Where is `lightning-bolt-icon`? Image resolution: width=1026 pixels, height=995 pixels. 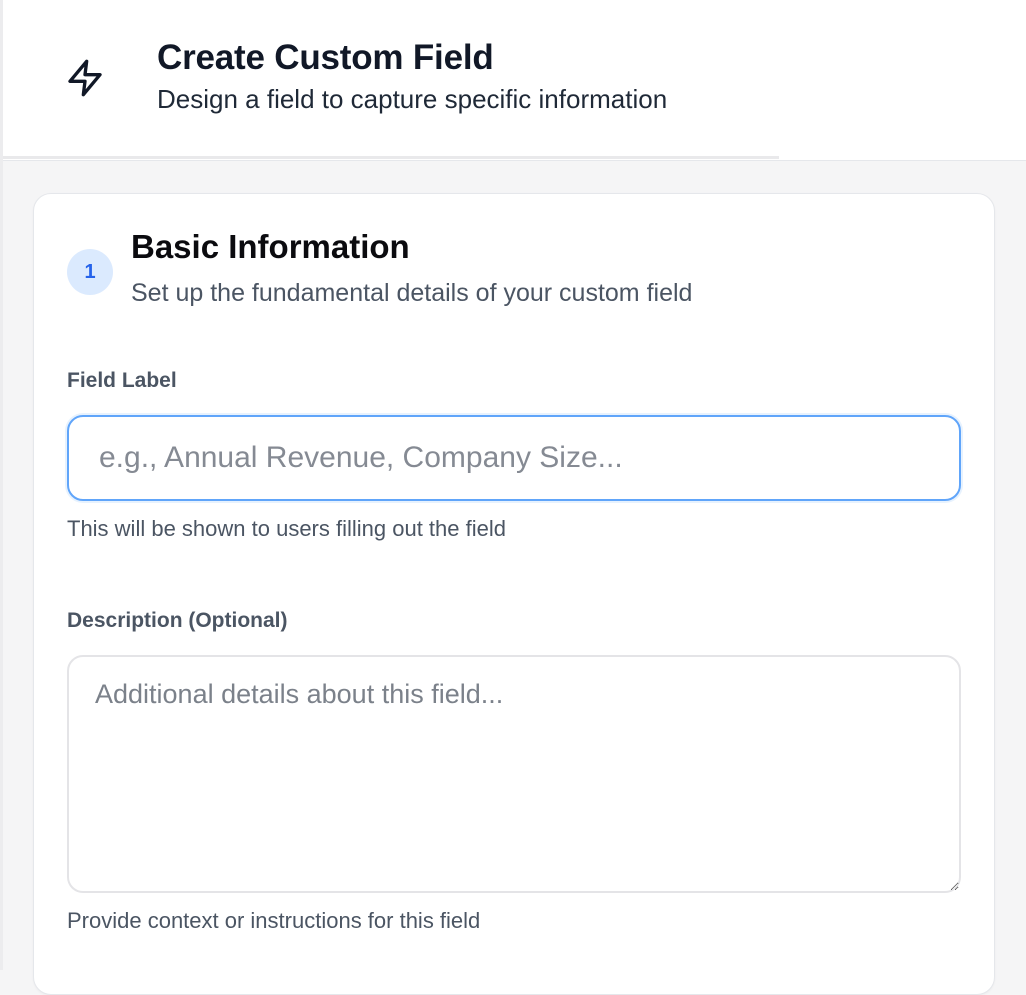 lightning-bolt-icon is located at coordinates (85, 78).